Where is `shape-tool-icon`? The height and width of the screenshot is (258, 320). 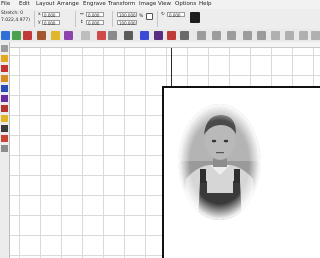 shape-tool-icon is located at coordinates (4, 78).